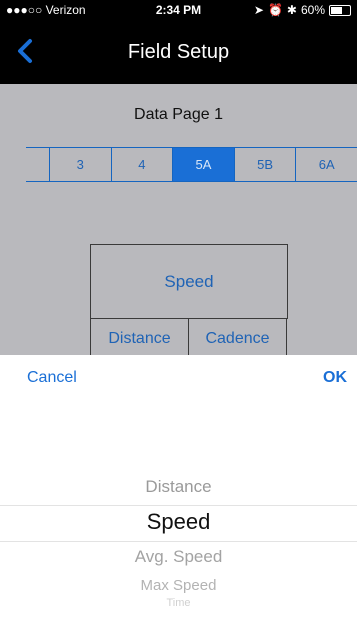 This screenshot has height=639, width=357. What do you see at coordinates (81, 164) in the screenshot?
I see `segment-3: 3` at bounding box center [81, 164].